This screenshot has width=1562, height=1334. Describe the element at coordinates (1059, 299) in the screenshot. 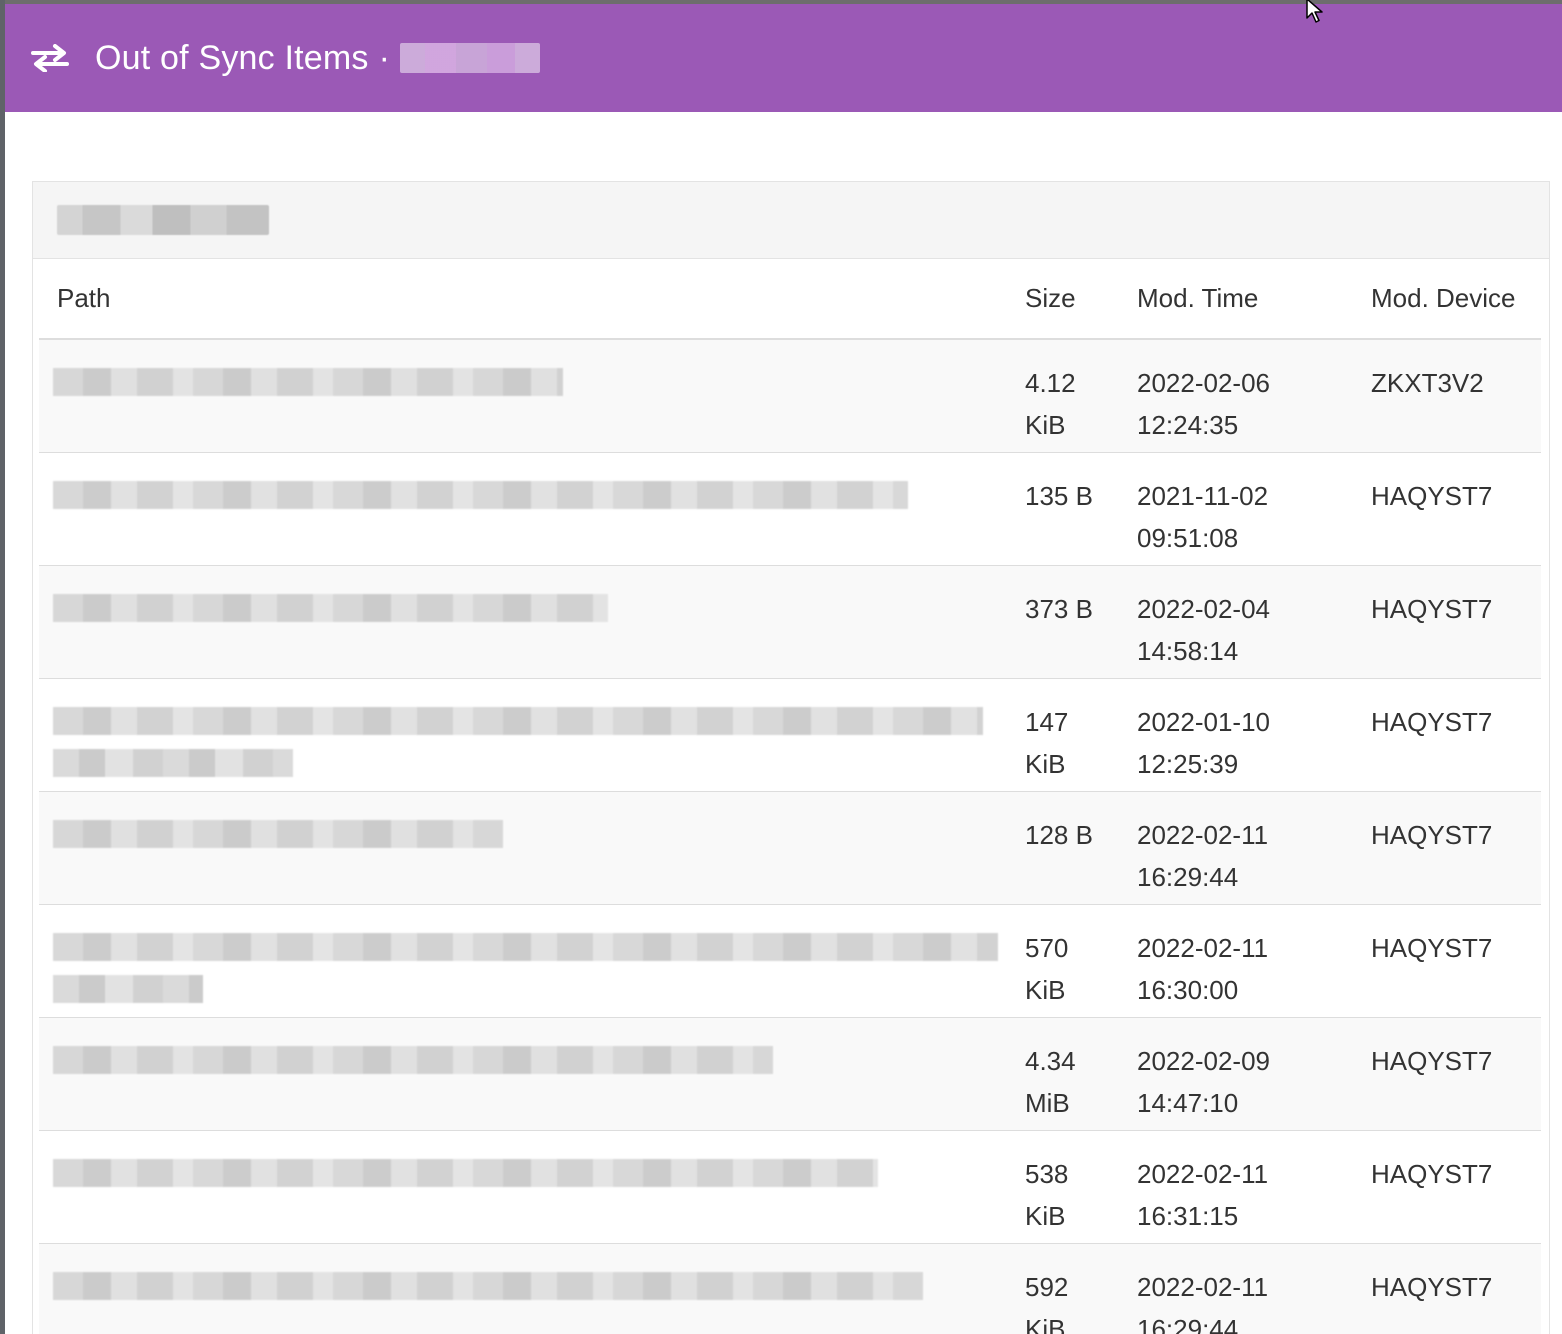

I see `column-header-size: Size` at that location.